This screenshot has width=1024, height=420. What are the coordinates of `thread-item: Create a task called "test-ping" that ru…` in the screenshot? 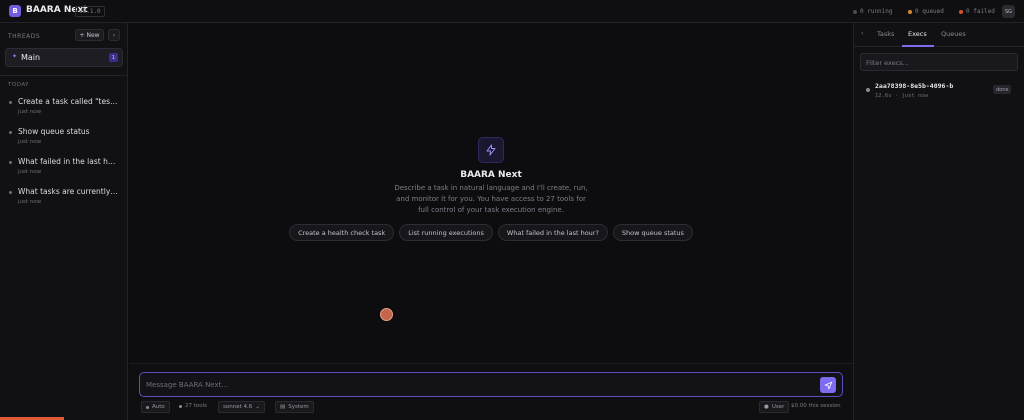 It's located at (64, 110).